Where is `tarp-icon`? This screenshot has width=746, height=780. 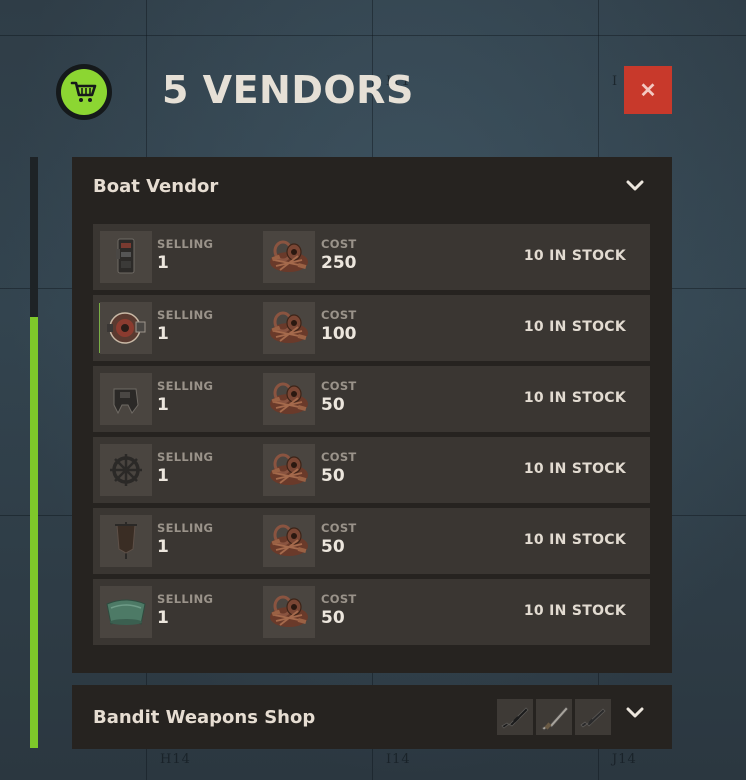 tarp-icon is located at coordinates (126, 612).